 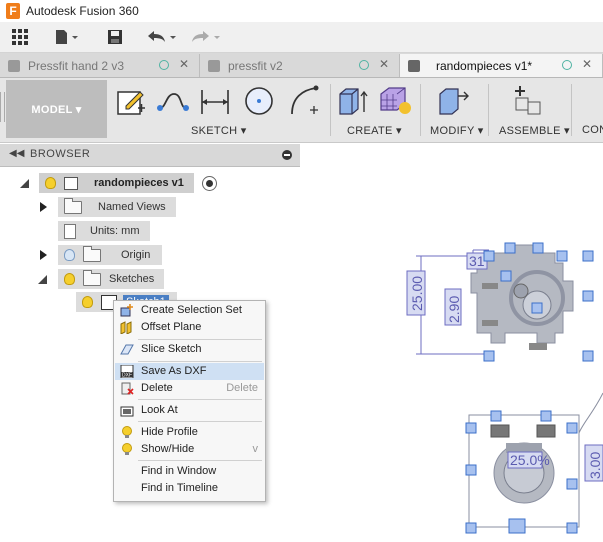 What do you see at coordinates (209, 183) in the screenshot?
I see `activate-radio-icon` at bounding box center [209, 183].